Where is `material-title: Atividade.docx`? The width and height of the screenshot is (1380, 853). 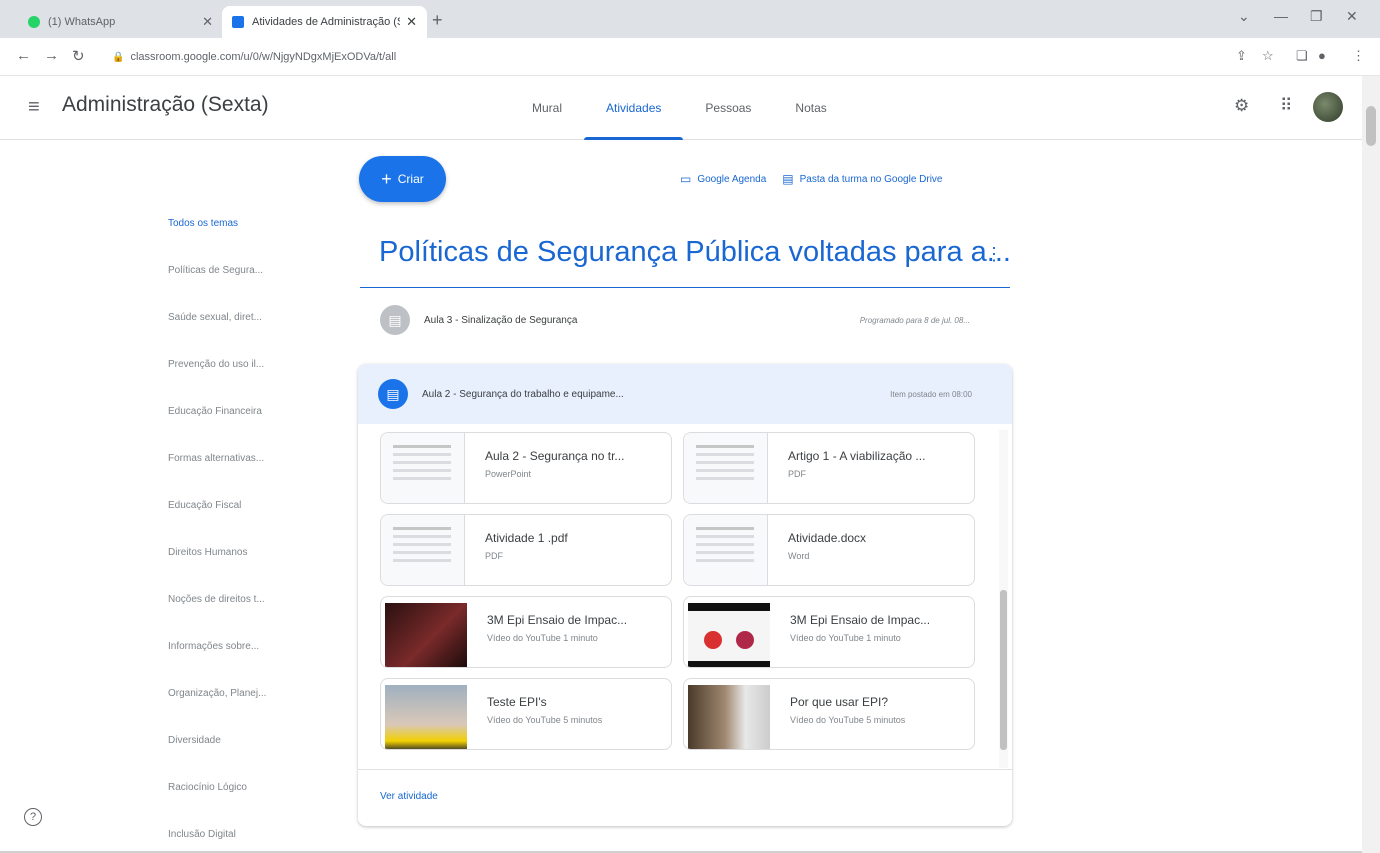
material-title: Atividade.docx is located at coordinates (827, 538).